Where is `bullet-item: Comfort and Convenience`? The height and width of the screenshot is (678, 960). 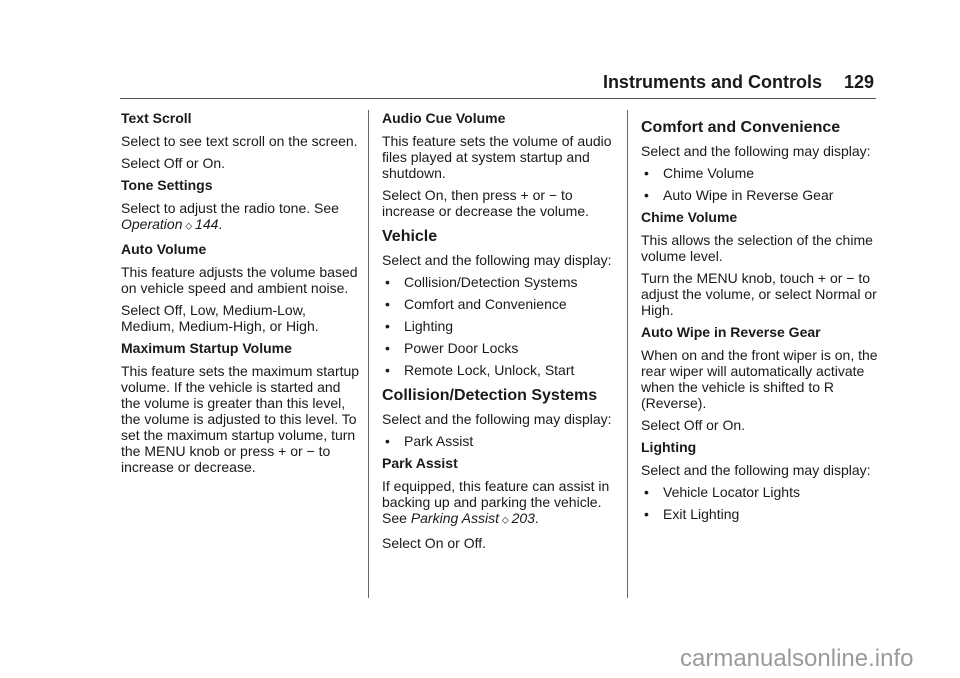
bullet-item: Comfort and Convenience is located at coordinates (502, 304).